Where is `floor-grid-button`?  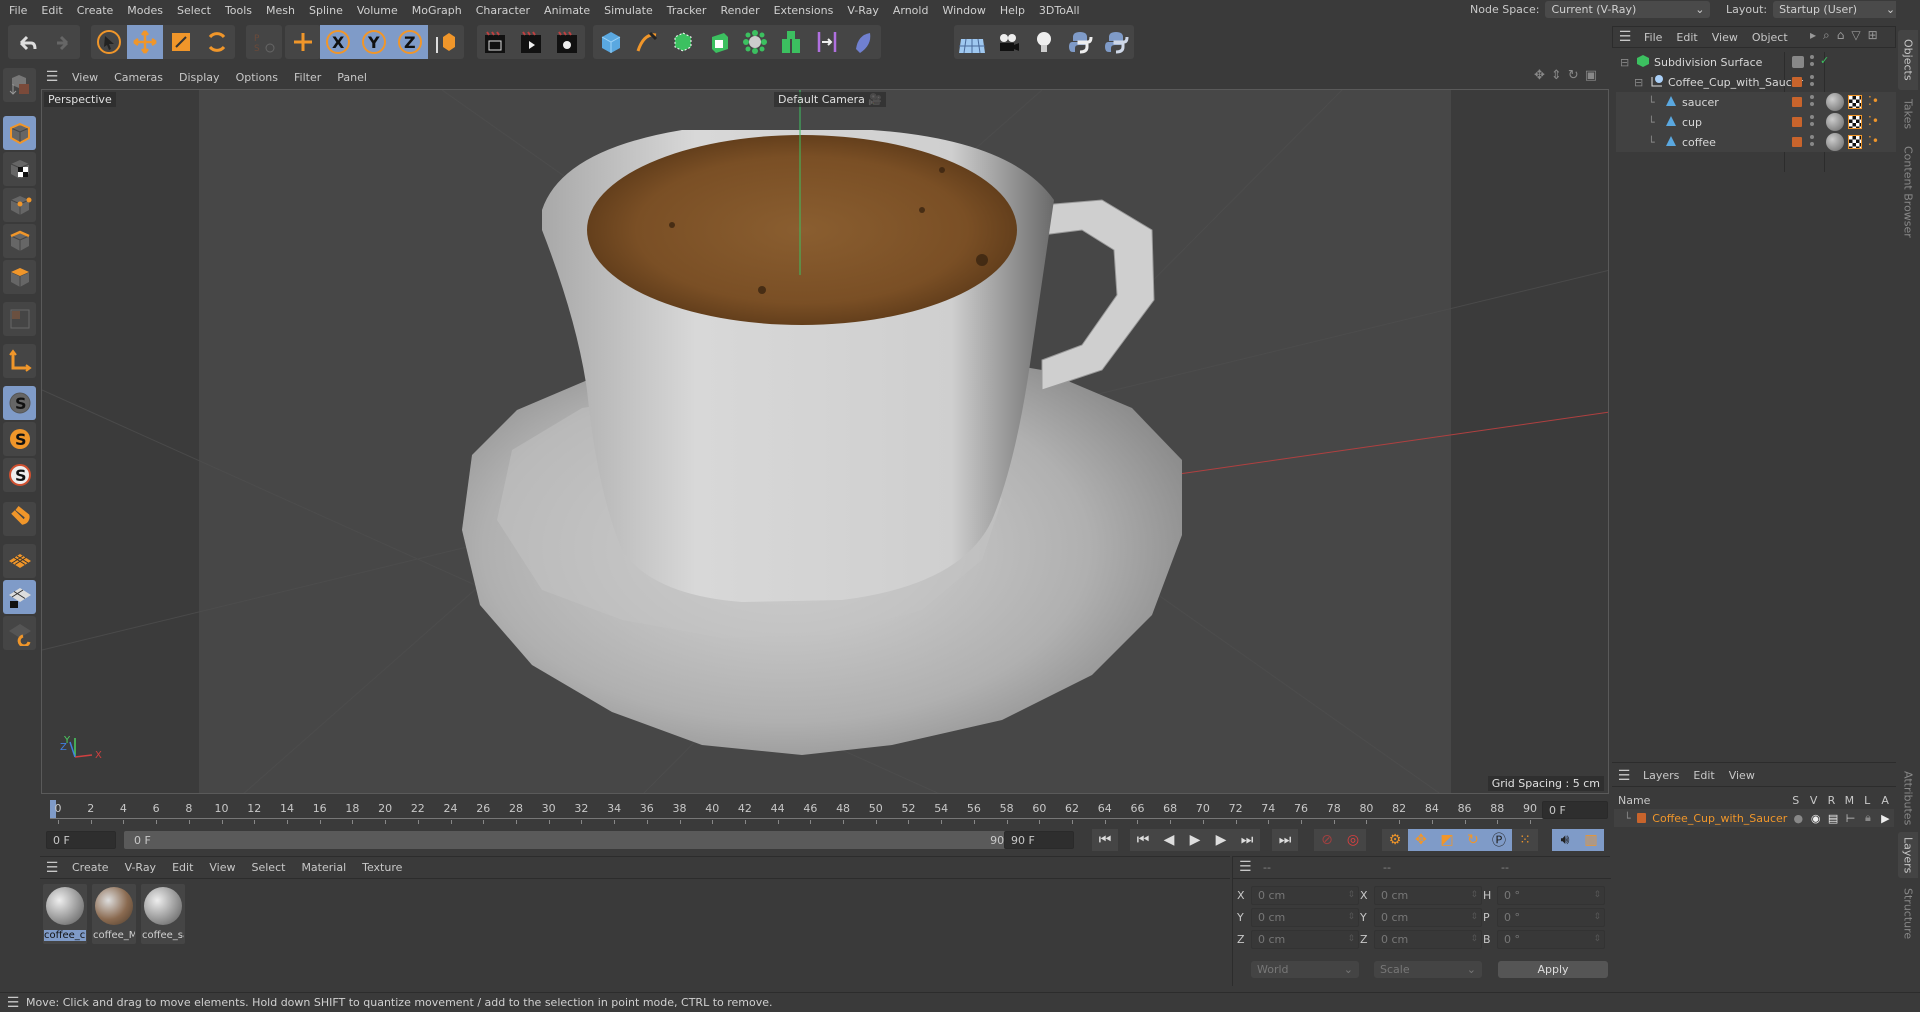
floor-grid-button is located at coordinates (972, 42).